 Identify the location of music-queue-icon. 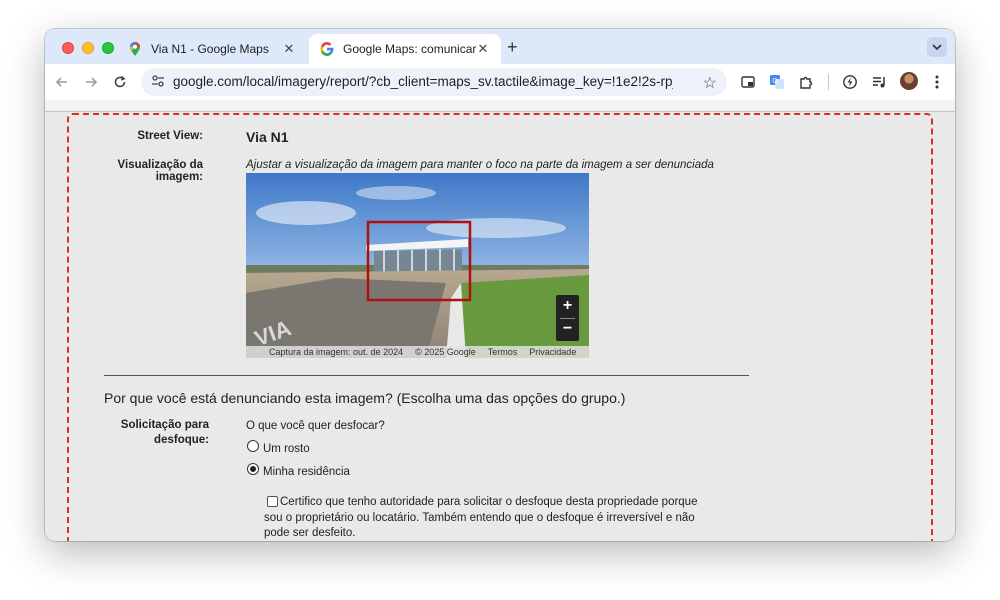
(878, 82).